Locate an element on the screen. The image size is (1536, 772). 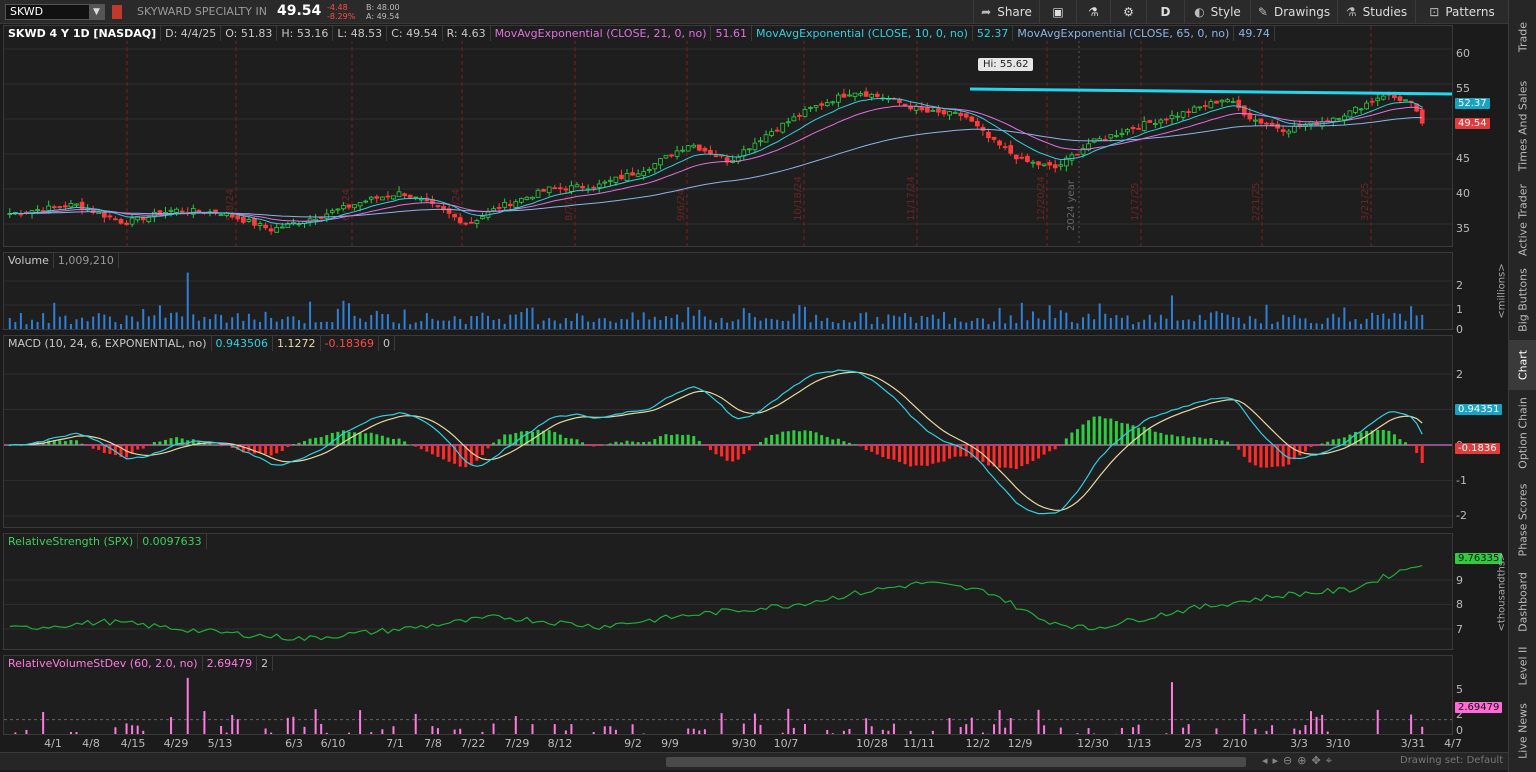
macd-label: MACD (10, 24, 6, EXPONENTIAL, no) is located at coordinates (108, 343).